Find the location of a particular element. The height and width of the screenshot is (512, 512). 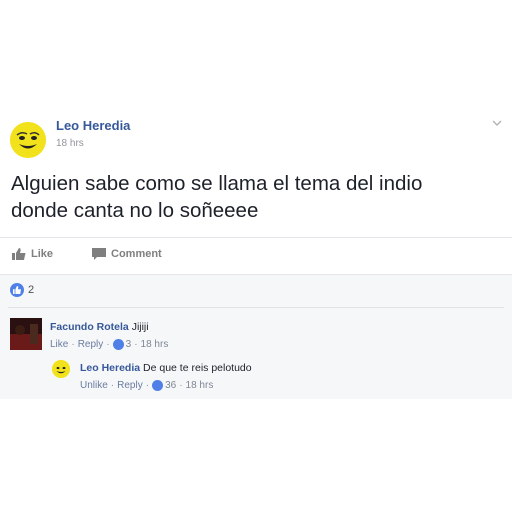

commenter-avatar is located at coordinates (26, 334).